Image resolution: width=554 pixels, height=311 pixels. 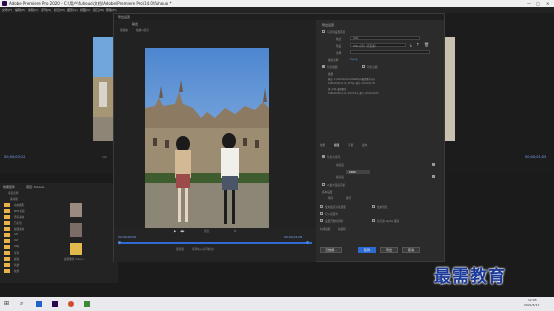 What do you see at coordinates (14, 199) in the screenshot?
I see `list-item: 素材箱` at bounding box center [14, 199].